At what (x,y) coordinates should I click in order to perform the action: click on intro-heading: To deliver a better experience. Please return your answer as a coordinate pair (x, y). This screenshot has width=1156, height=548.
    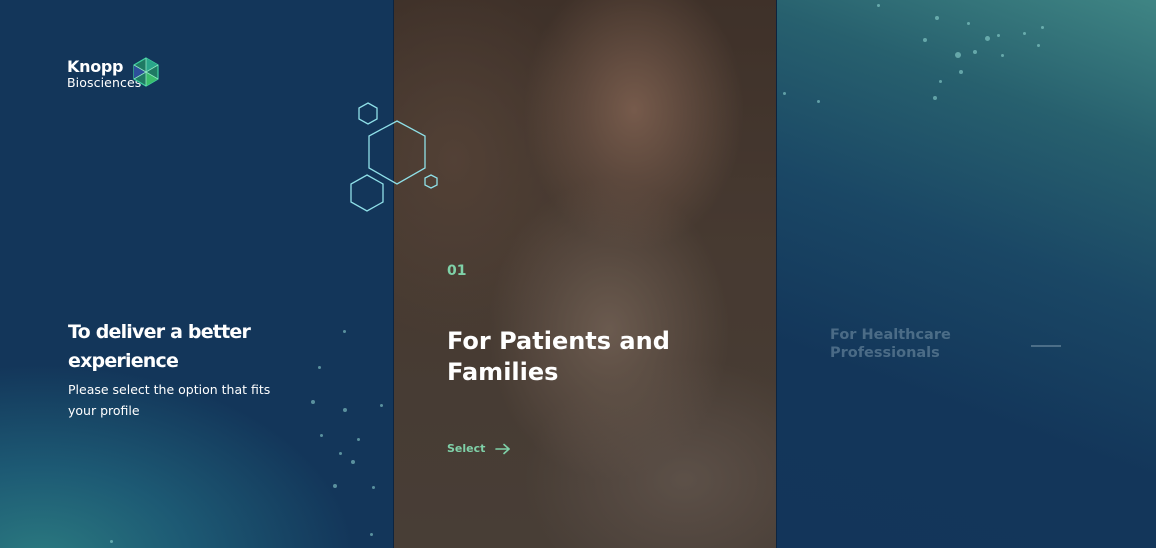
    Looking at the image, I should click on (159, 346).